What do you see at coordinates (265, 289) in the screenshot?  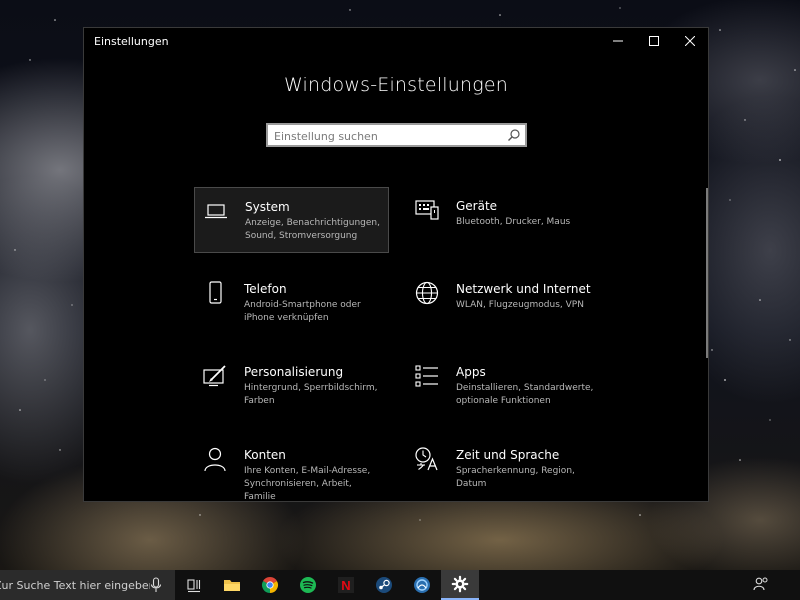 I see `category-name: Telefon` at bounding box center [265, 289].